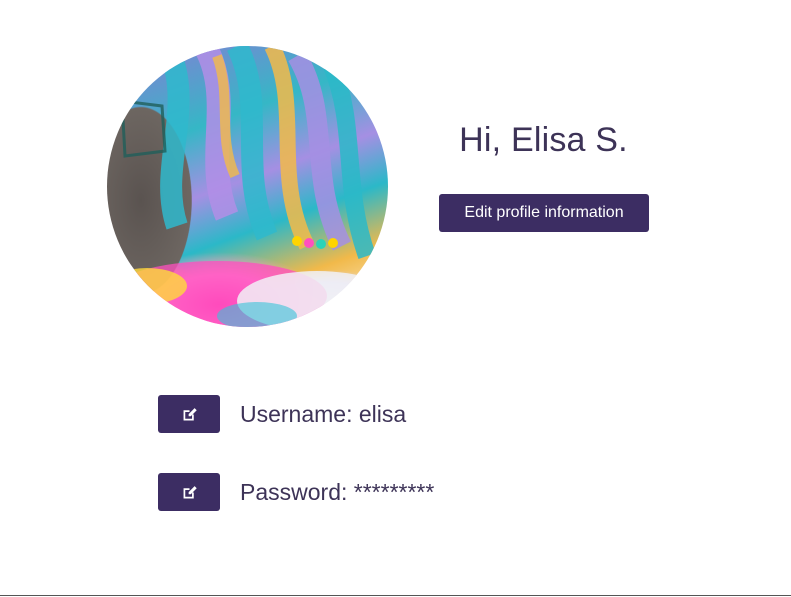 Image resolution: width=791 pixels, height=597 pixels. Describe the element at coordinates (544, 213) in the screenshot. I see `edit-profile-button: Edit profile information` at that location.